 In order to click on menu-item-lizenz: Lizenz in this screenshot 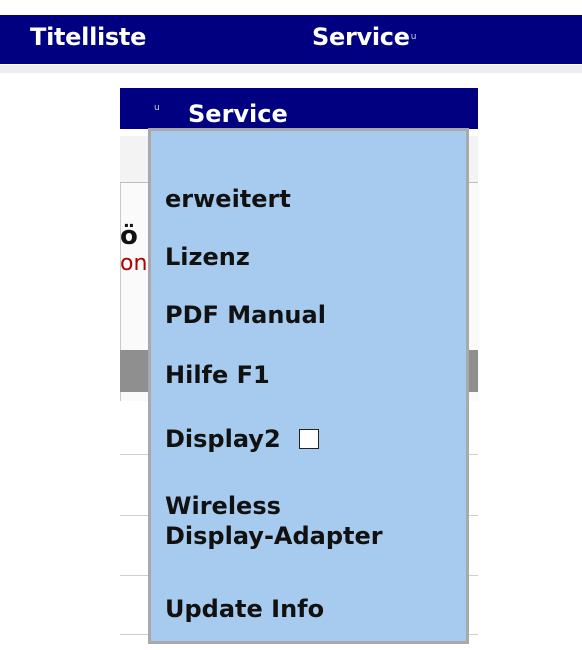, I will do `click(207, 257)`.